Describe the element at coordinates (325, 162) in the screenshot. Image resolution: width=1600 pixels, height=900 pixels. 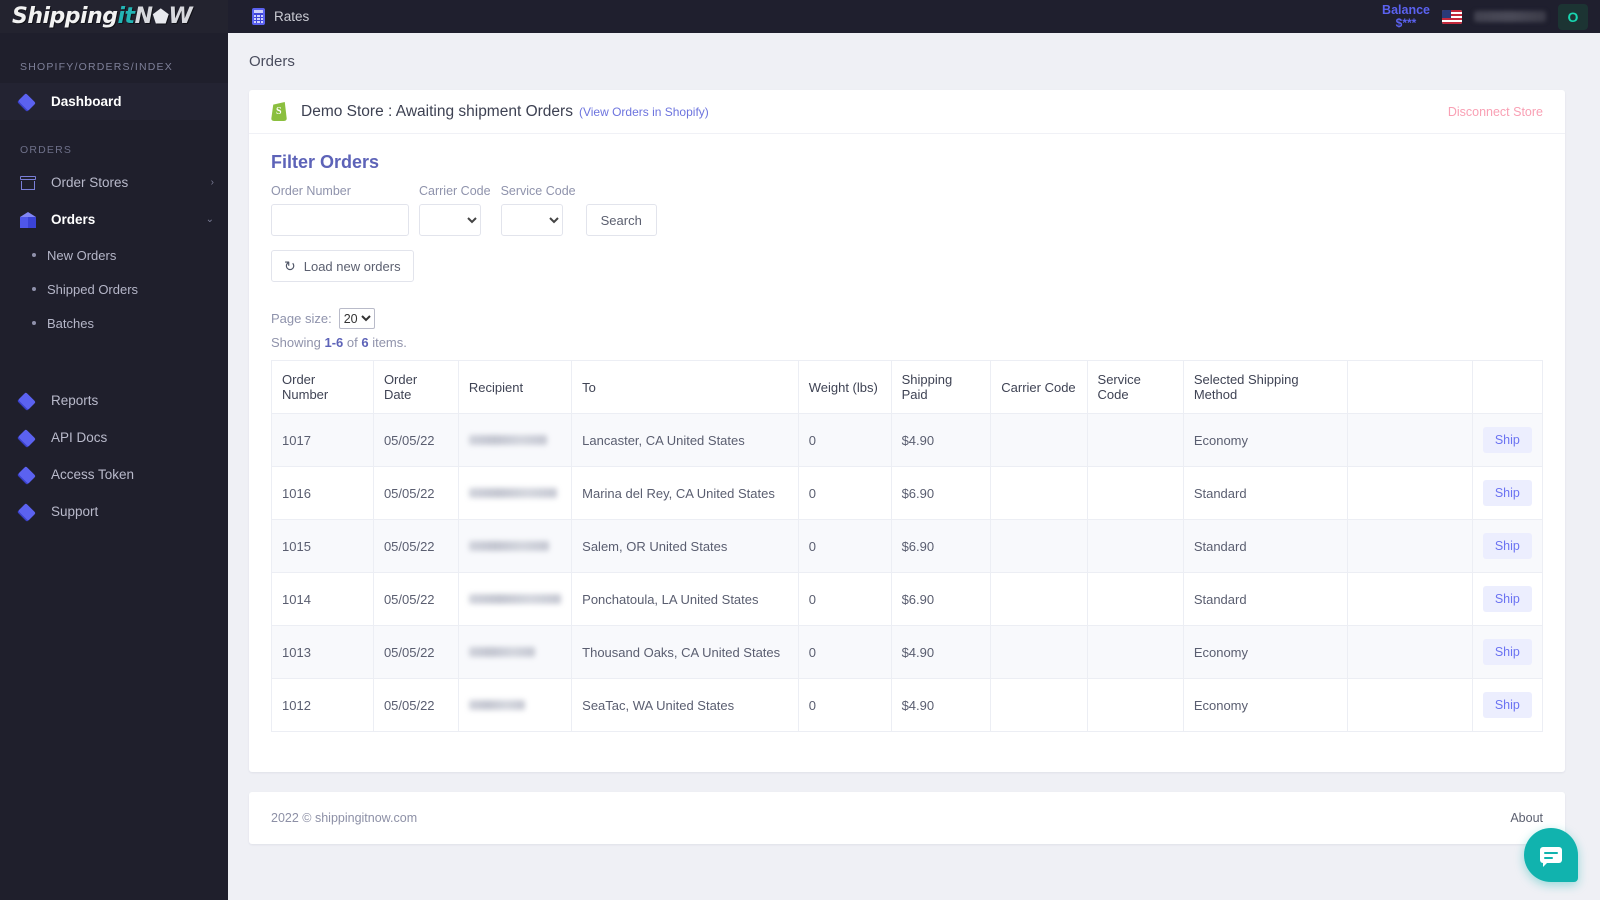
I see `filter-orders-title: Filter Orders` at that location.